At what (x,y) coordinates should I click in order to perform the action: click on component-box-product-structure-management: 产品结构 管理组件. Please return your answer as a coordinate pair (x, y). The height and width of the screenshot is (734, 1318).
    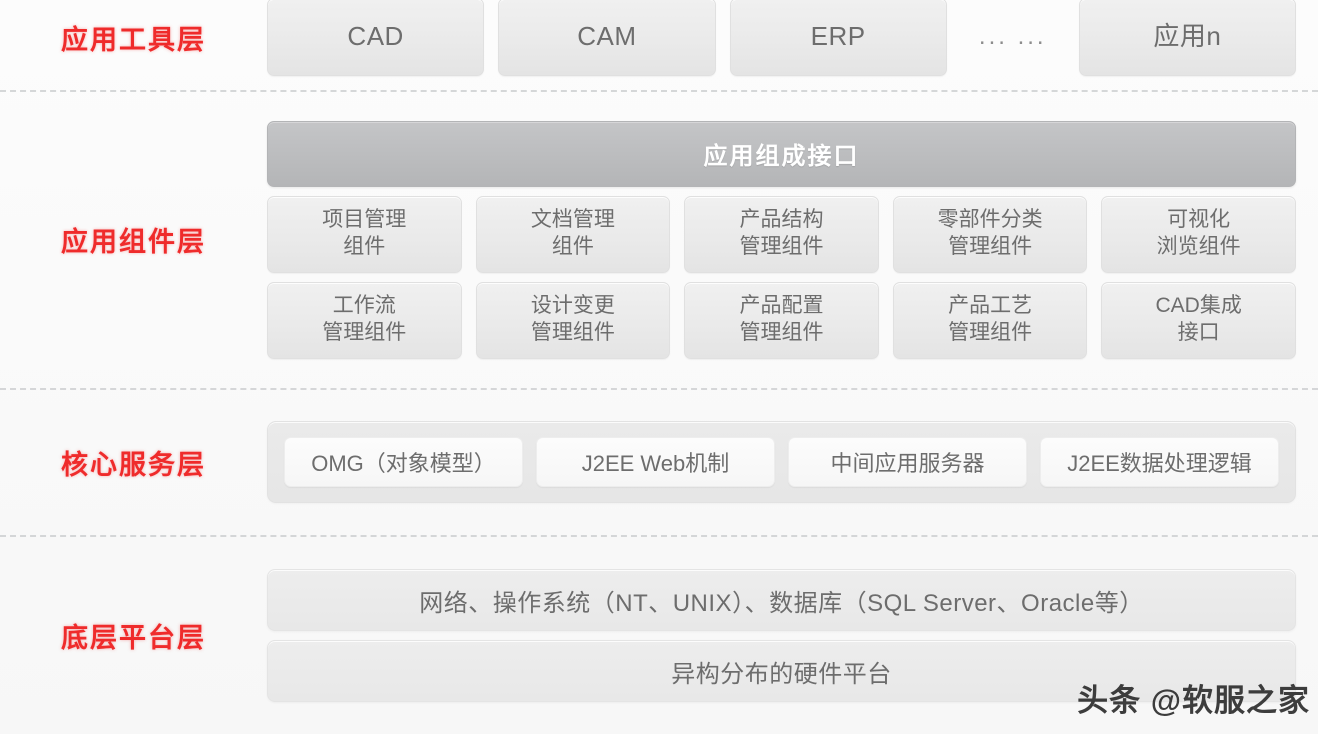
    Looking at the image, I should click on (781, 234).